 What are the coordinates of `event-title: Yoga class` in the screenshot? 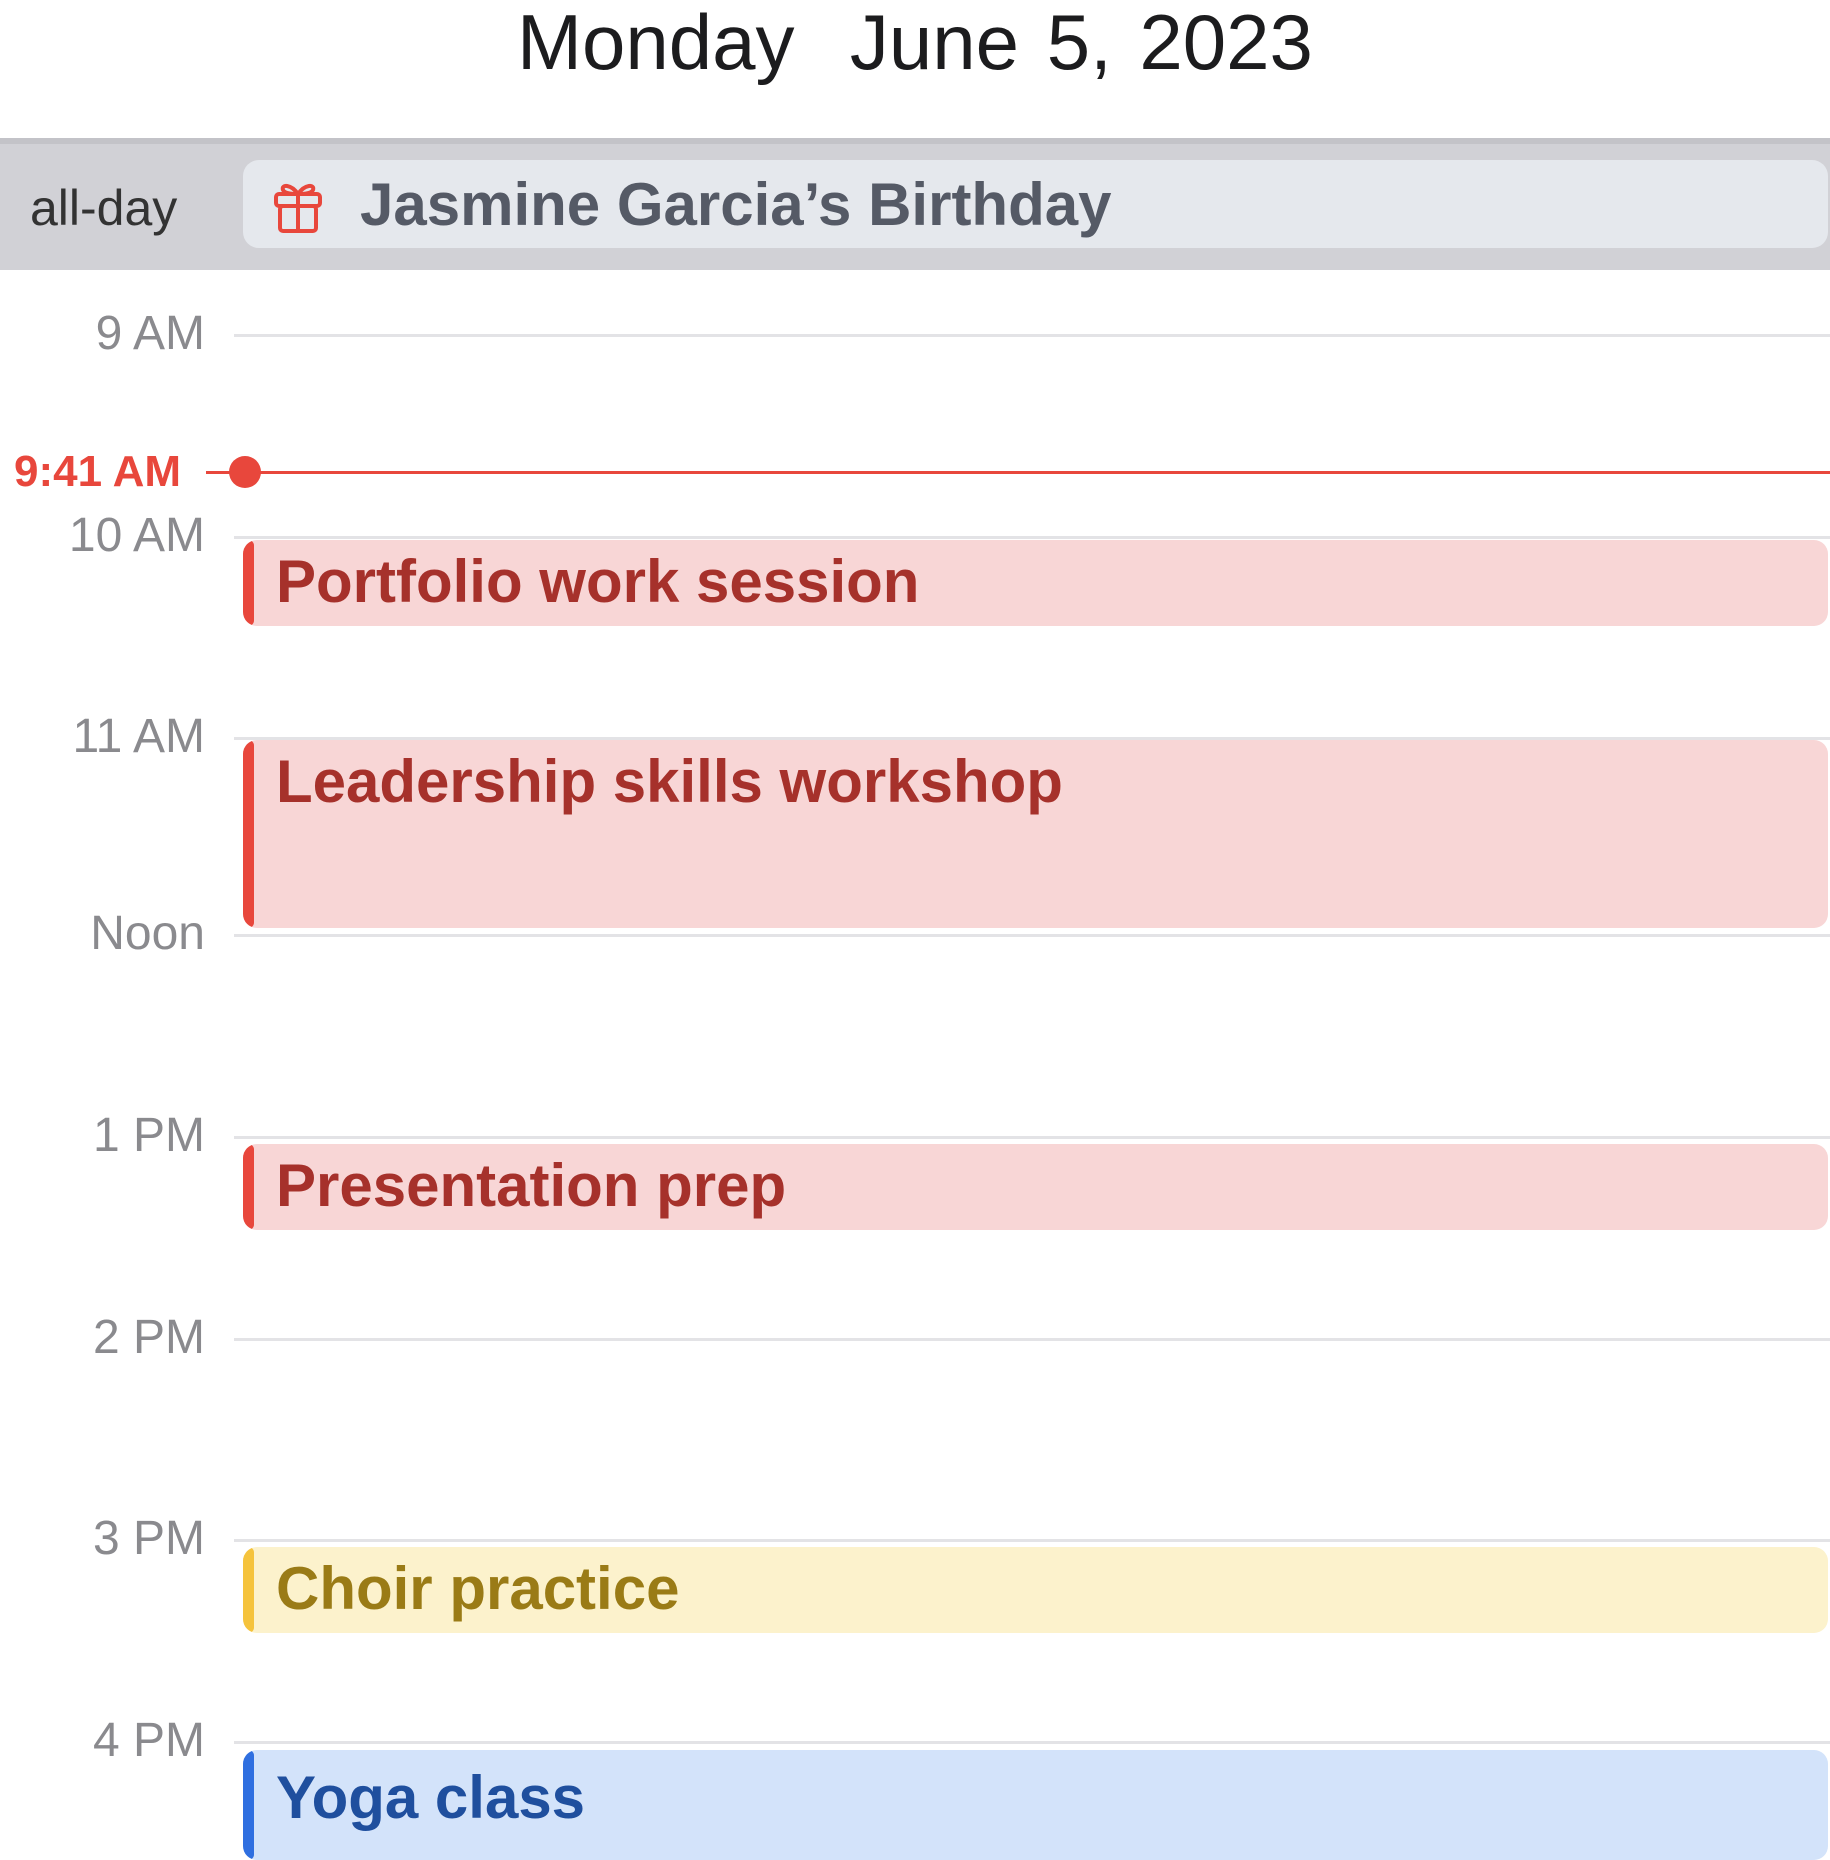 It's located at (431, 1797).